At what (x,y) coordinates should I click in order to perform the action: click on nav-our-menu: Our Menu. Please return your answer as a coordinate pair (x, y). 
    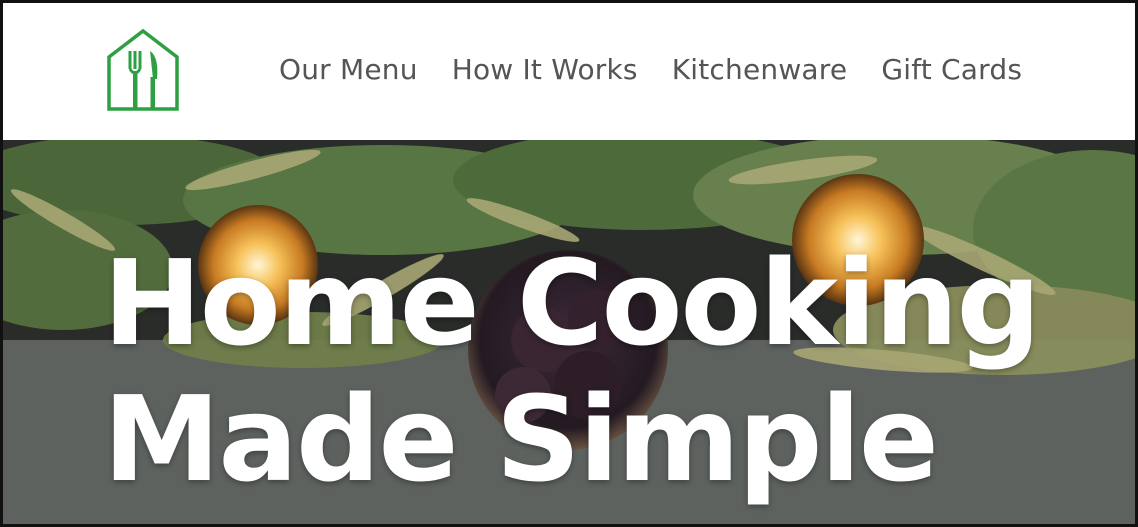
    Looking at the image, I should click on (348, 69).